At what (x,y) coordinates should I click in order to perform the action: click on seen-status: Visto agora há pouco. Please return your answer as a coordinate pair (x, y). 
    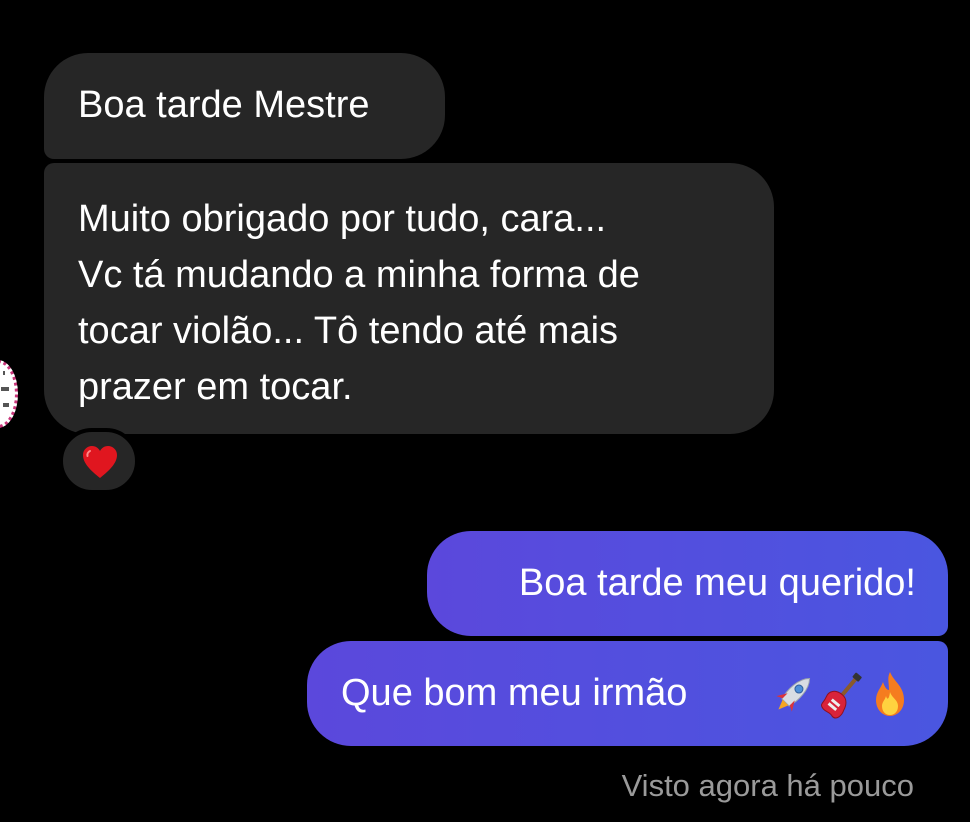
    Looking at the image, I should click on (767, 785).